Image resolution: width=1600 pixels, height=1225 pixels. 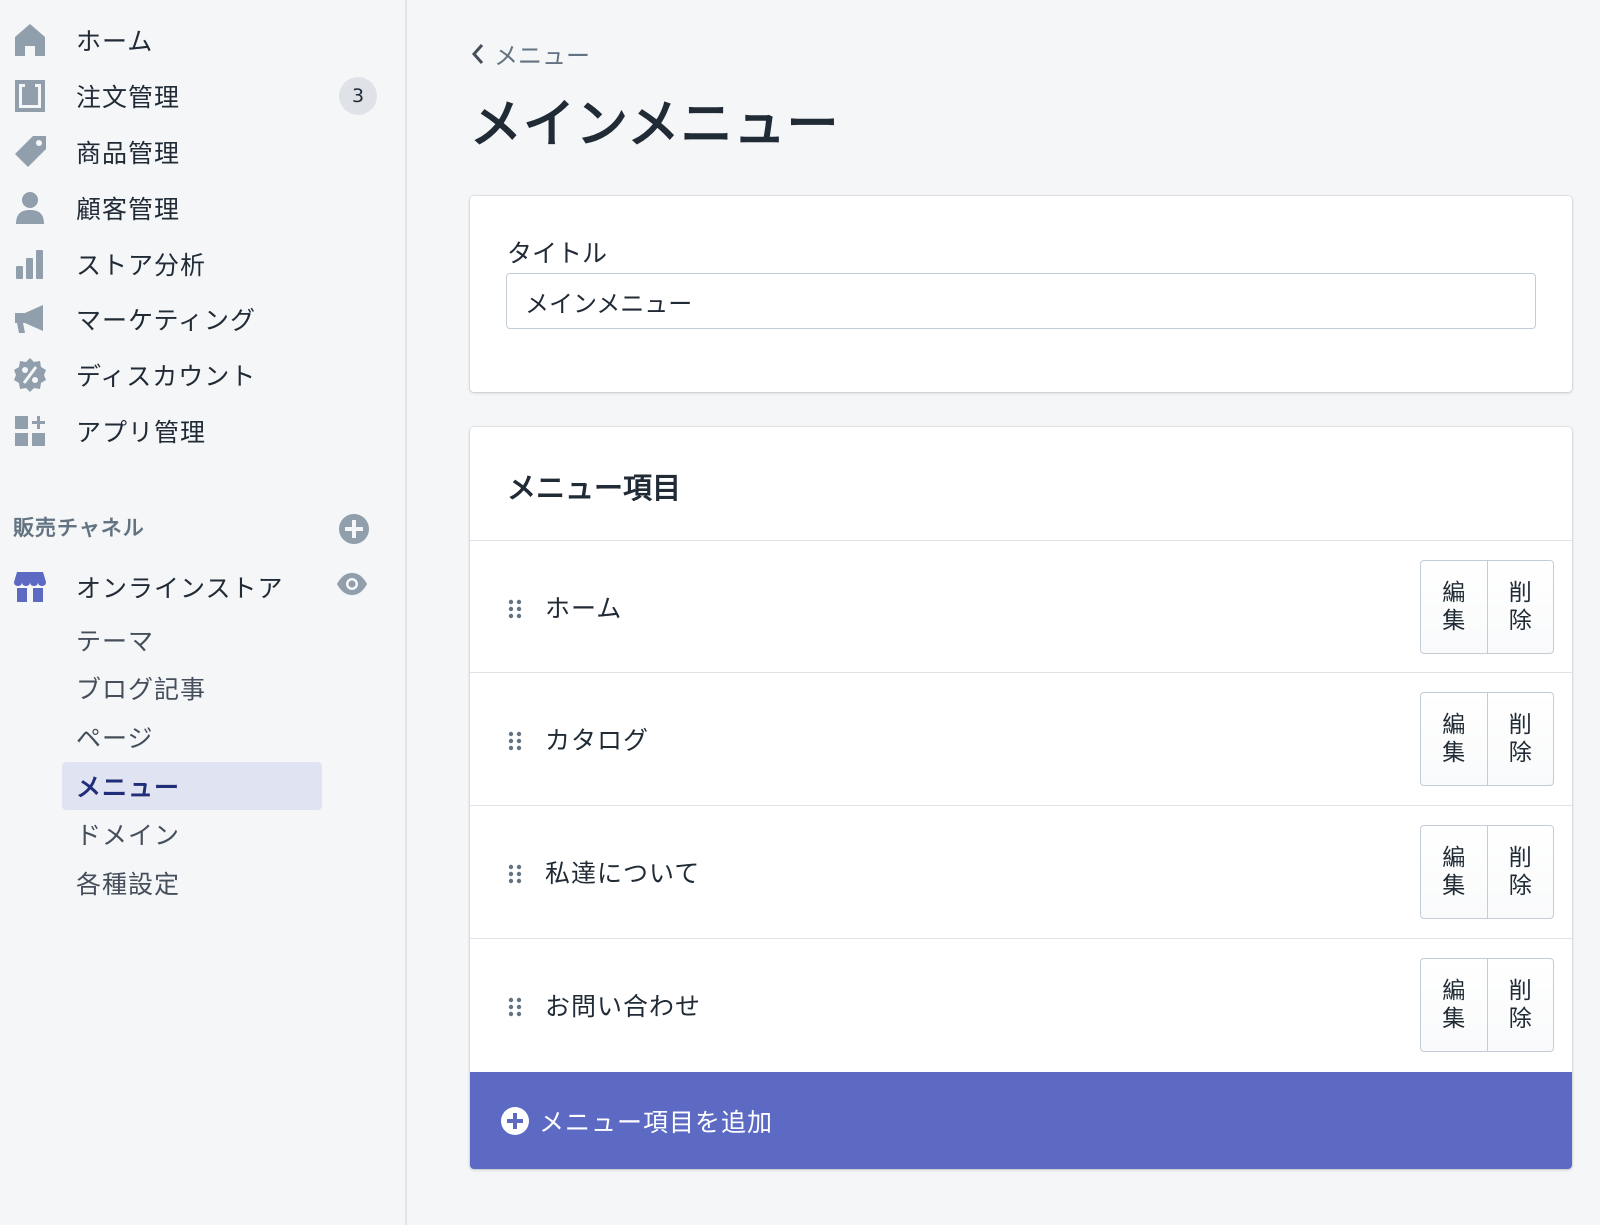 What do you see at coordinates (128, 884) in the screenshot?
I see `sidebar-subitem-label: 各種設定` at bounding box center [128, 884].